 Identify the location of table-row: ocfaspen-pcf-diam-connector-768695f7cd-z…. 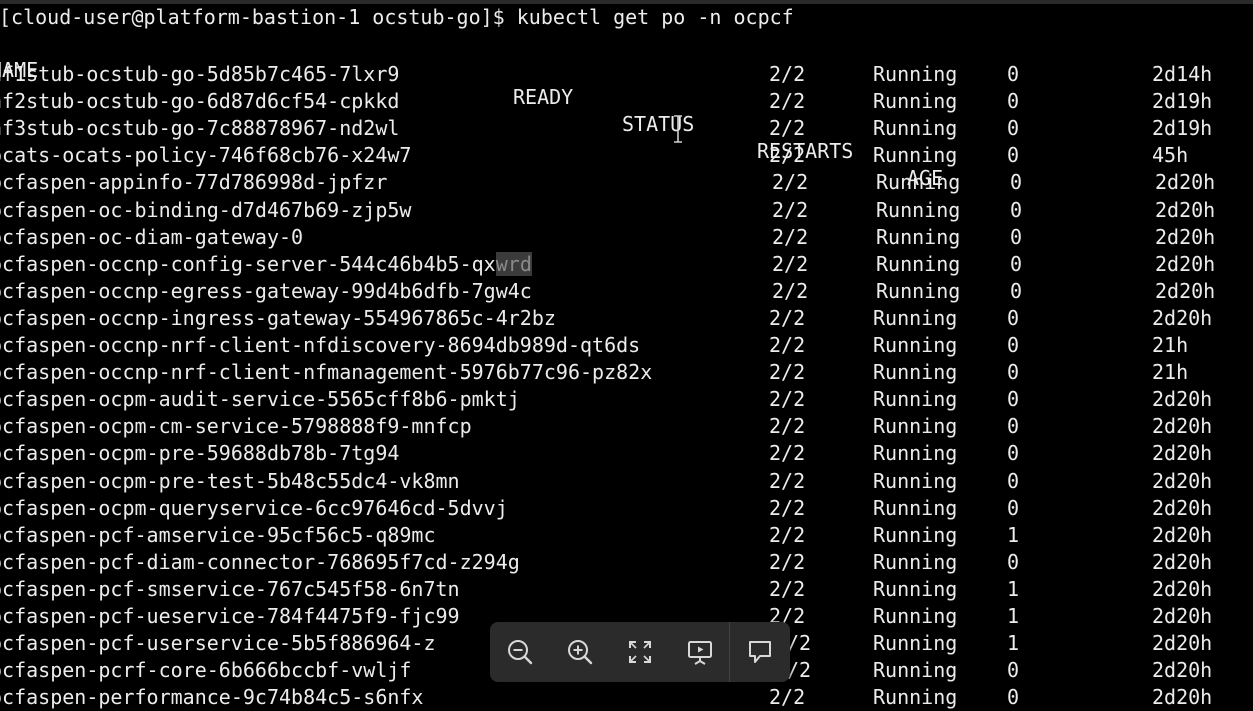
(626, 562).